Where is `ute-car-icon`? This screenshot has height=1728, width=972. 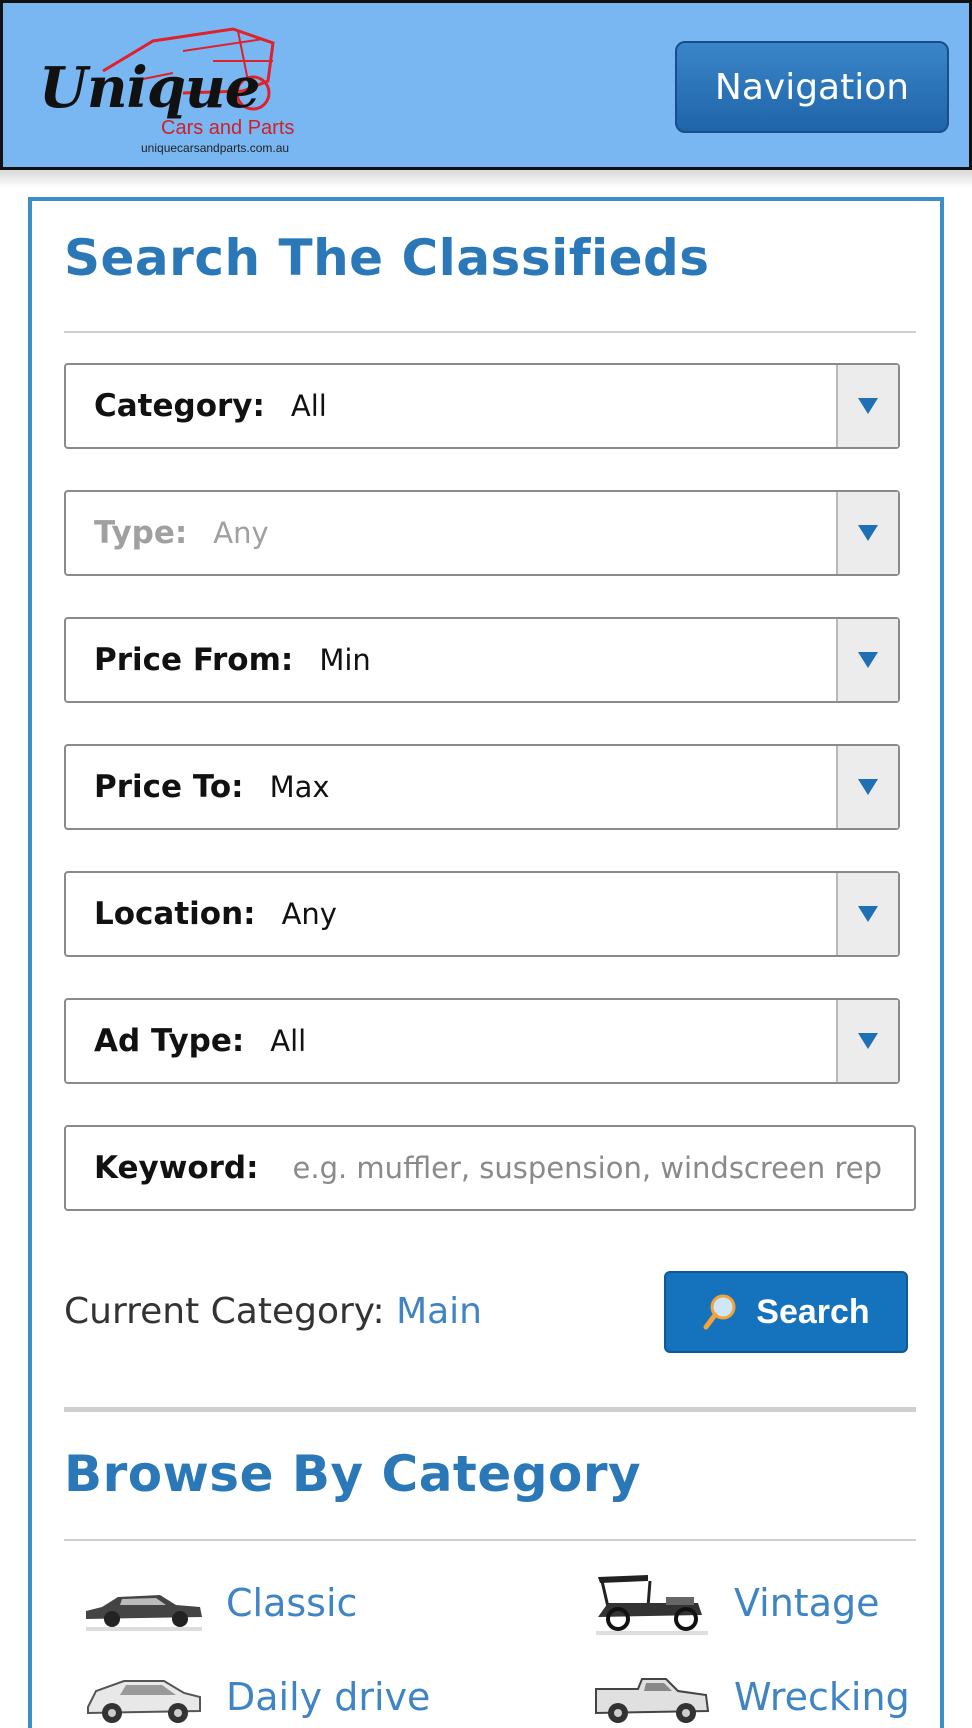
ute-car-icon is located at coordinates (652, 1700).